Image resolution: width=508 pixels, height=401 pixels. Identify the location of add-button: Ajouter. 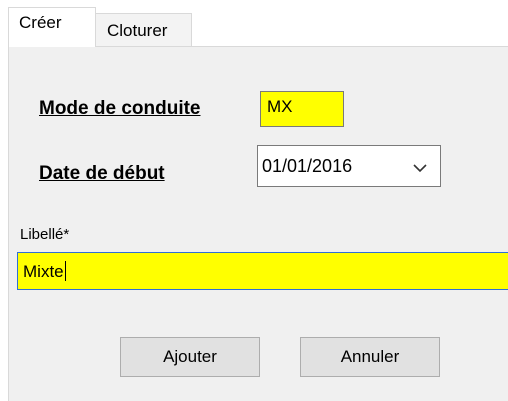
(190, 357).